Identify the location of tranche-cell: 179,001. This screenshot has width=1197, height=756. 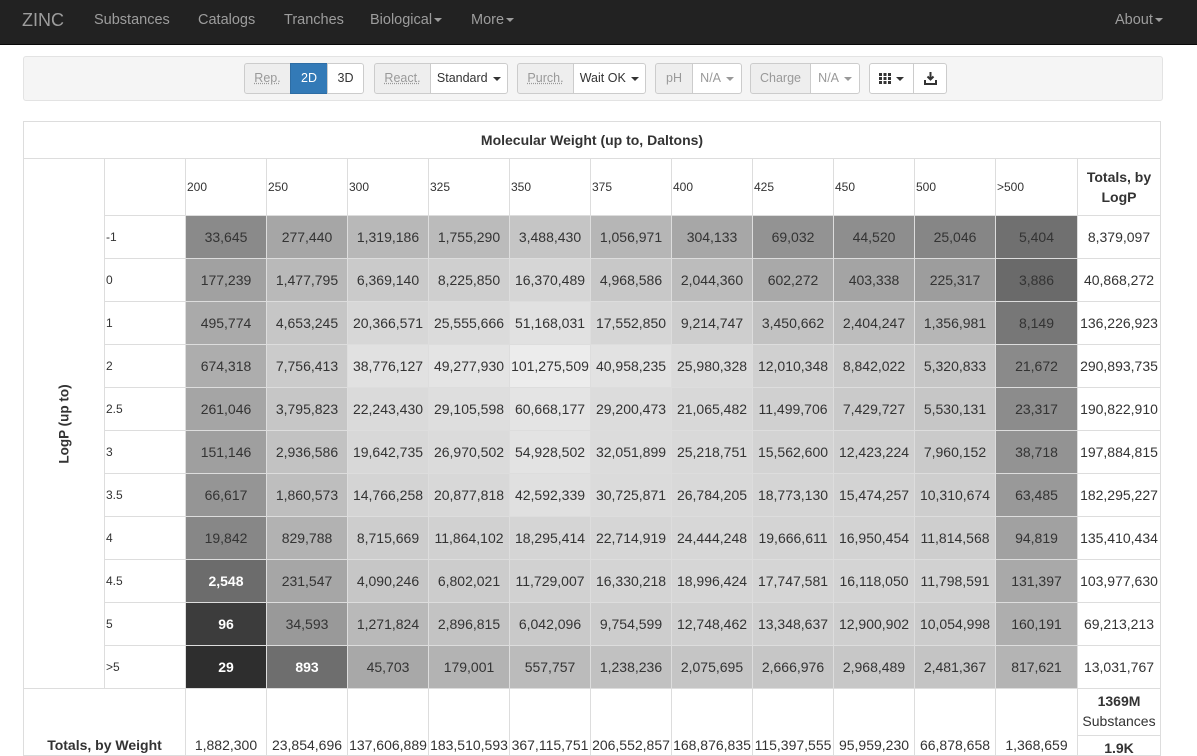
(469, 667).